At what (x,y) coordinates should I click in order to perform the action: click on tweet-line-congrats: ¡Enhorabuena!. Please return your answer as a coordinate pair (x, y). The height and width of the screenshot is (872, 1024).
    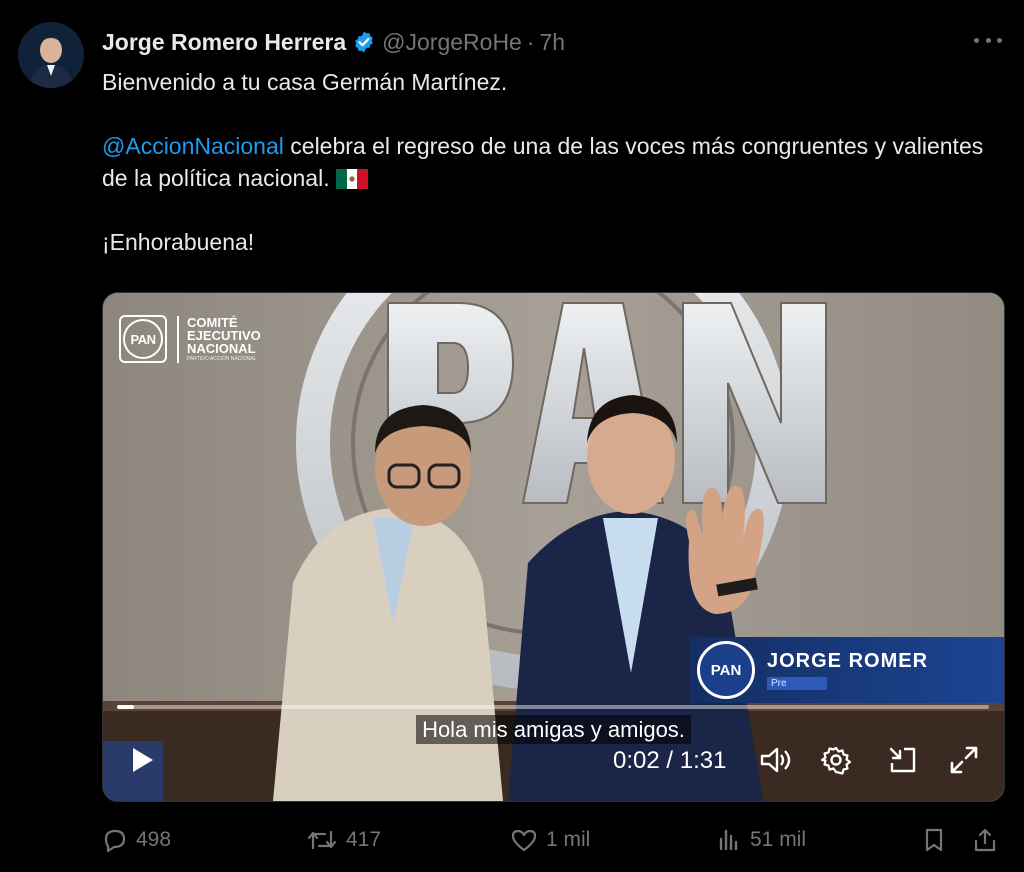
    Looking at the image, I should click on (178, 242).